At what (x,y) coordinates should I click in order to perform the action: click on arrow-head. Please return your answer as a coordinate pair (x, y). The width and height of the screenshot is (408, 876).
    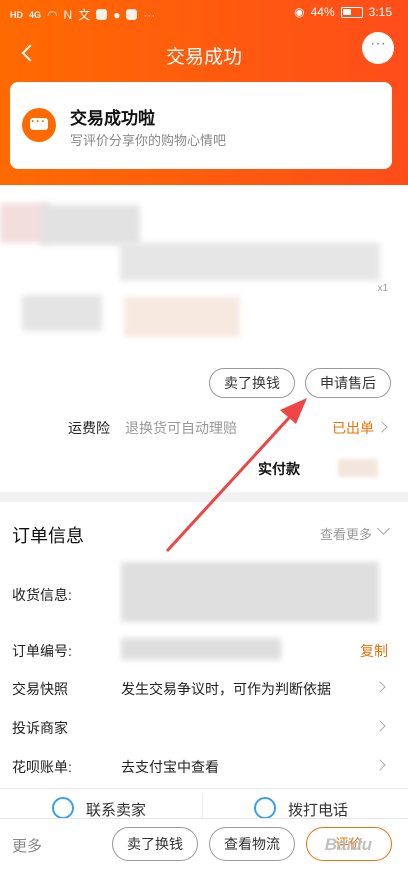
    Looking at the image, I should click on (293, 411).